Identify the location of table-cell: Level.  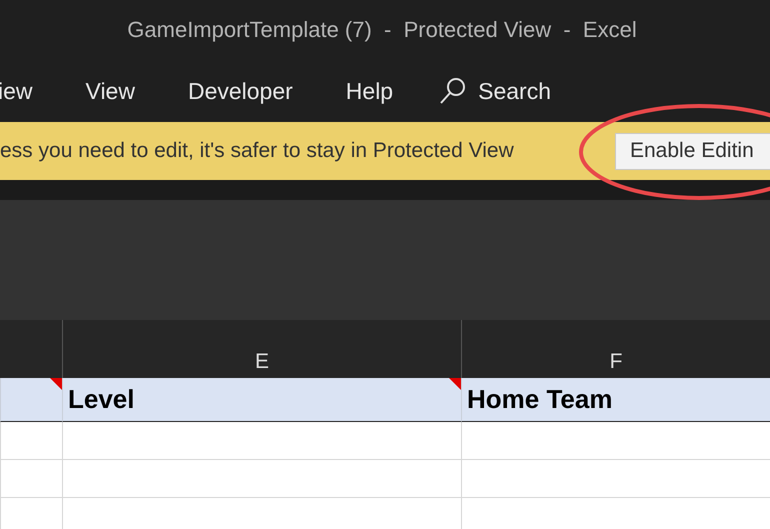
(261, 400).